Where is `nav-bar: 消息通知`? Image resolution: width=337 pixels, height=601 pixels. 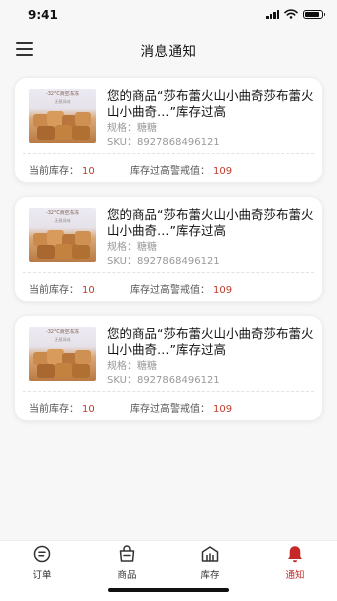 nav-bar: 消息通知 is located at coordinates (168, 49).